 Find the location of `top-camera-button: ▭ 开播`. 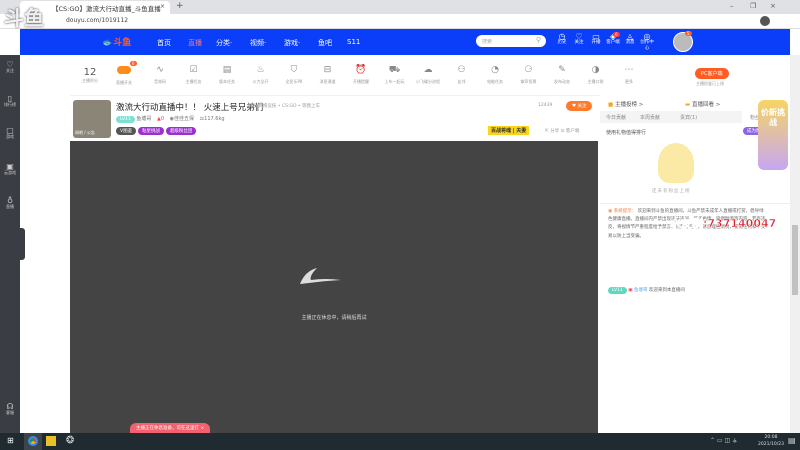

top-camera-button: ▭ 开播 is located at coordinates (596, 39).